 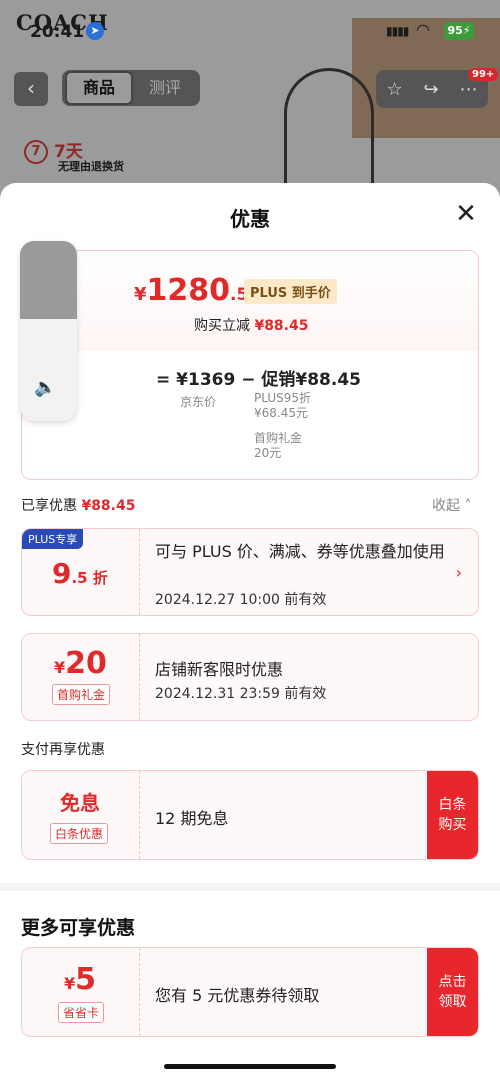 I want to click on plus-exclusive-badge: PLUS专享, so click(x=53, y=539).